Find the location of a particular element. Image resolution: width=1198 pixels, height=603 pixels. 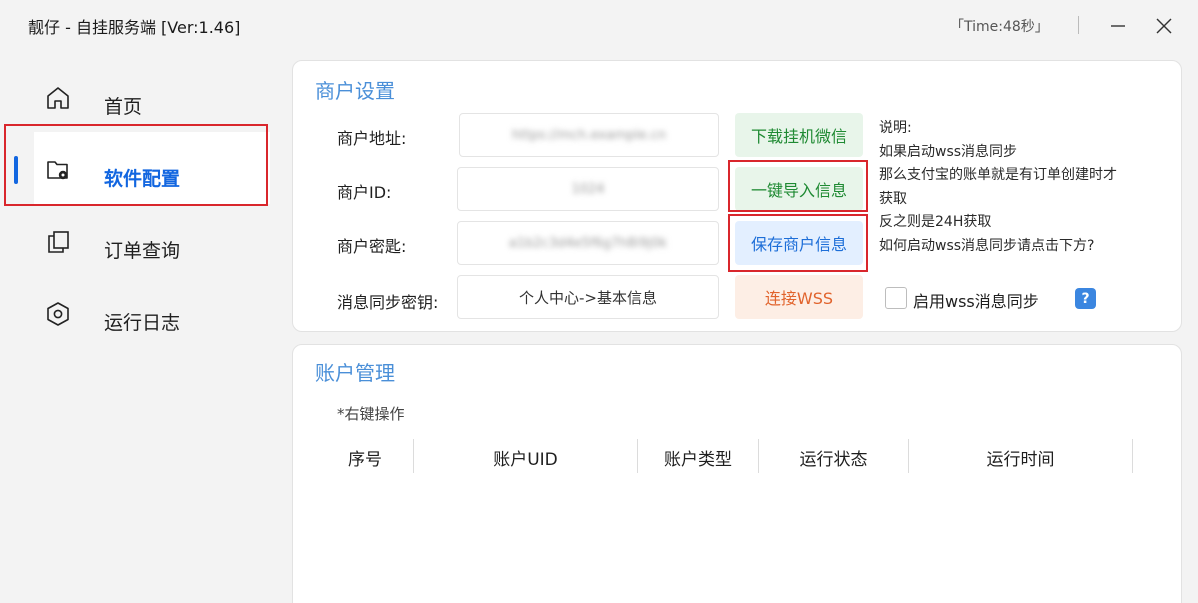

column-separator is located at coordinates (1132, 456).